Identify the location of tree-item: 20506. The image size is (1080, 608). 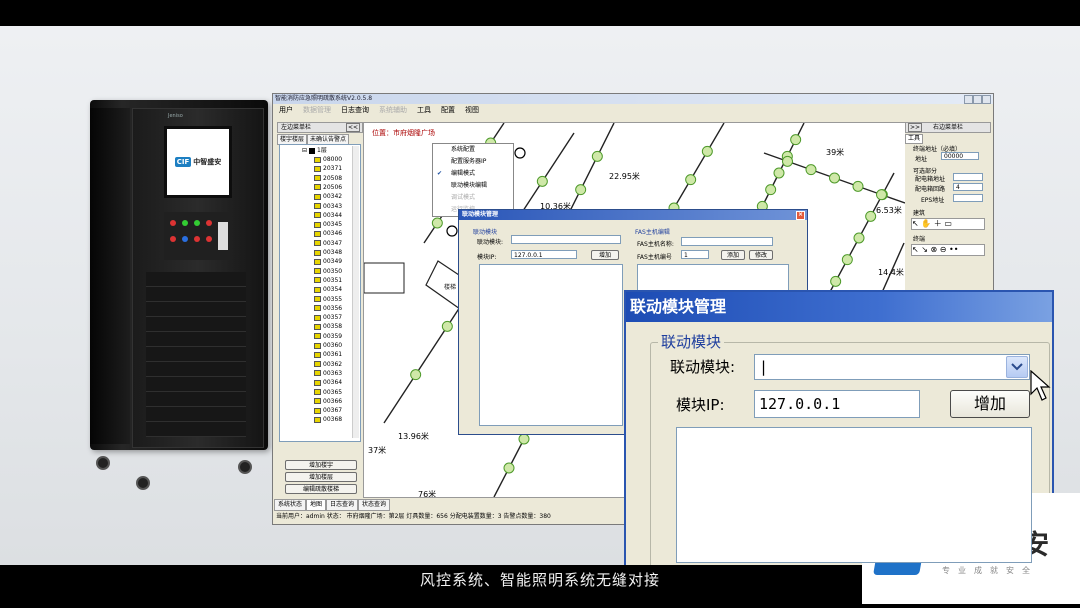
(328, 187).